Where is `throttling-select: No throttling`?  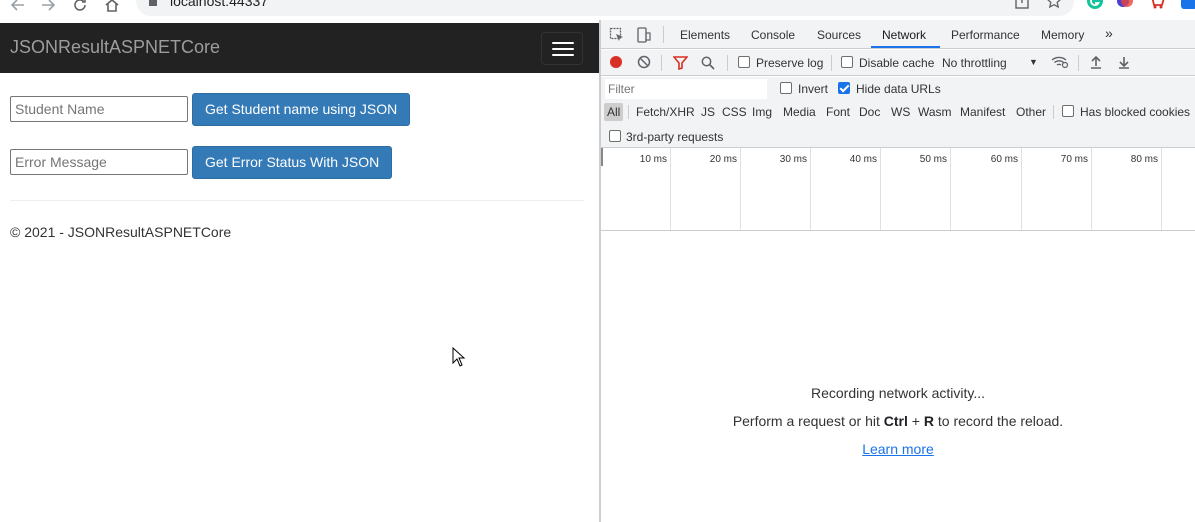 throttling-select: No throttling is located at coordinates (974, 63).